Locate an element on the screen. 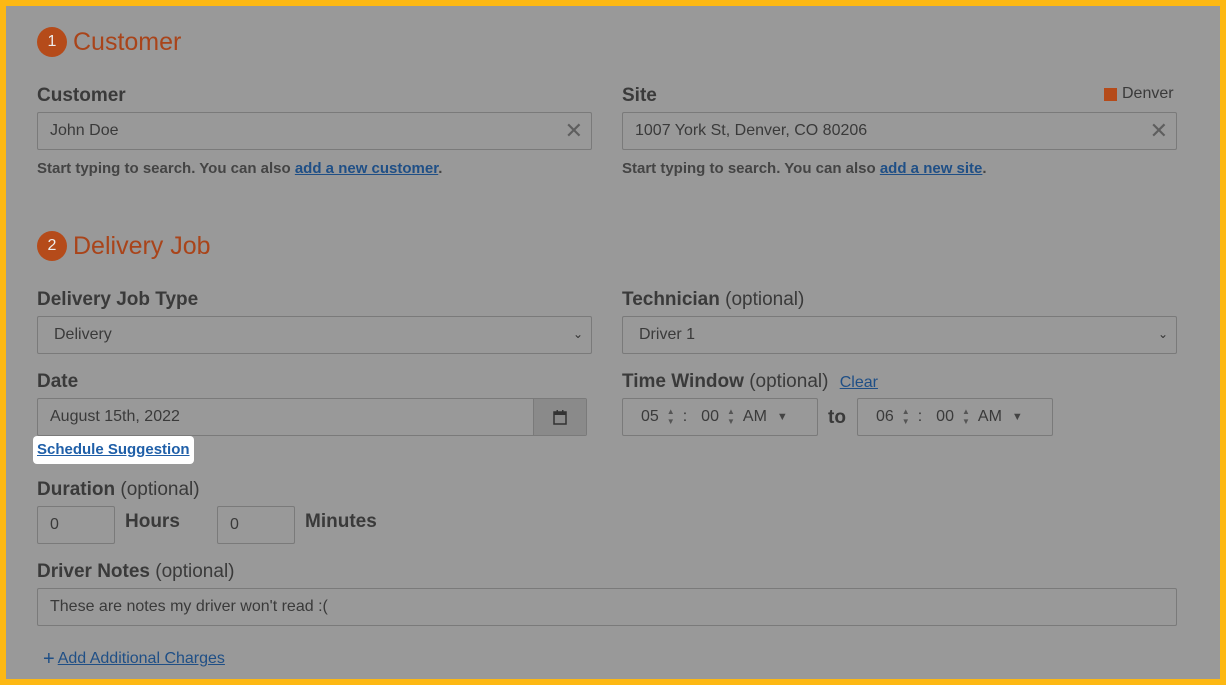 The image size is (1226, 685). start-ampm: AM is located at coordinates (755, 417).